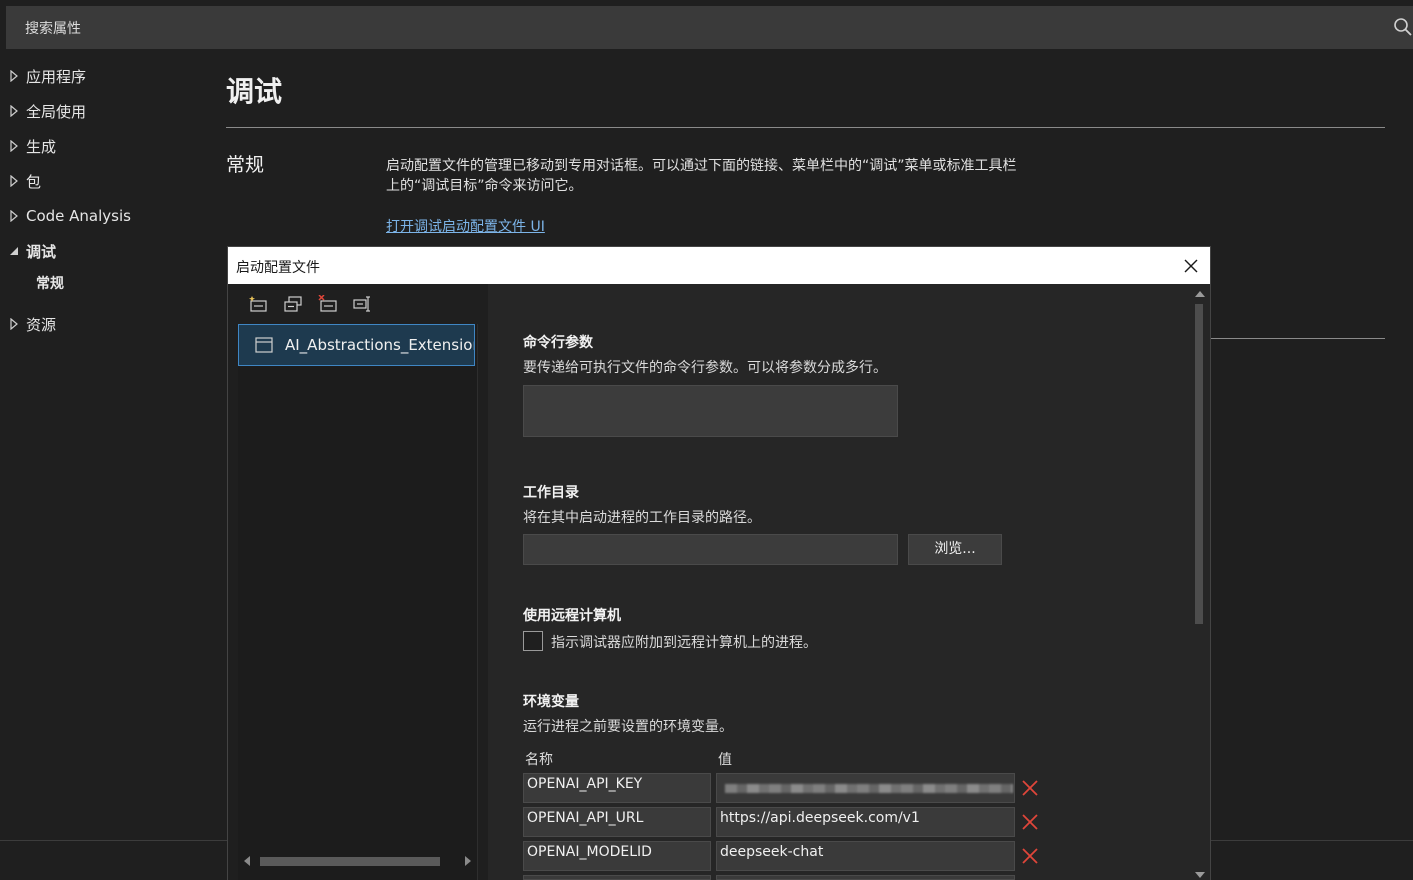 This screenshot has width=1413, height=880. I want to click on duplicate-profile-icon, so click(293, 304).